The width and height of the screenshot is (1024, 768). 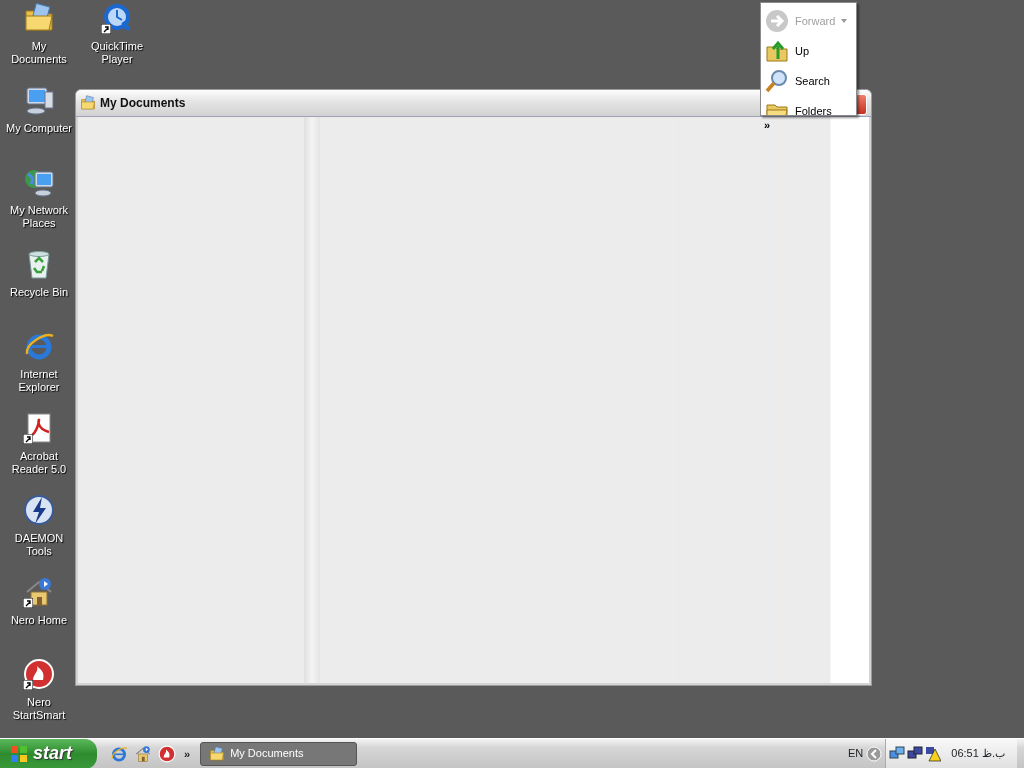 I want to click on start-button: start, so click(x=48, y=753).